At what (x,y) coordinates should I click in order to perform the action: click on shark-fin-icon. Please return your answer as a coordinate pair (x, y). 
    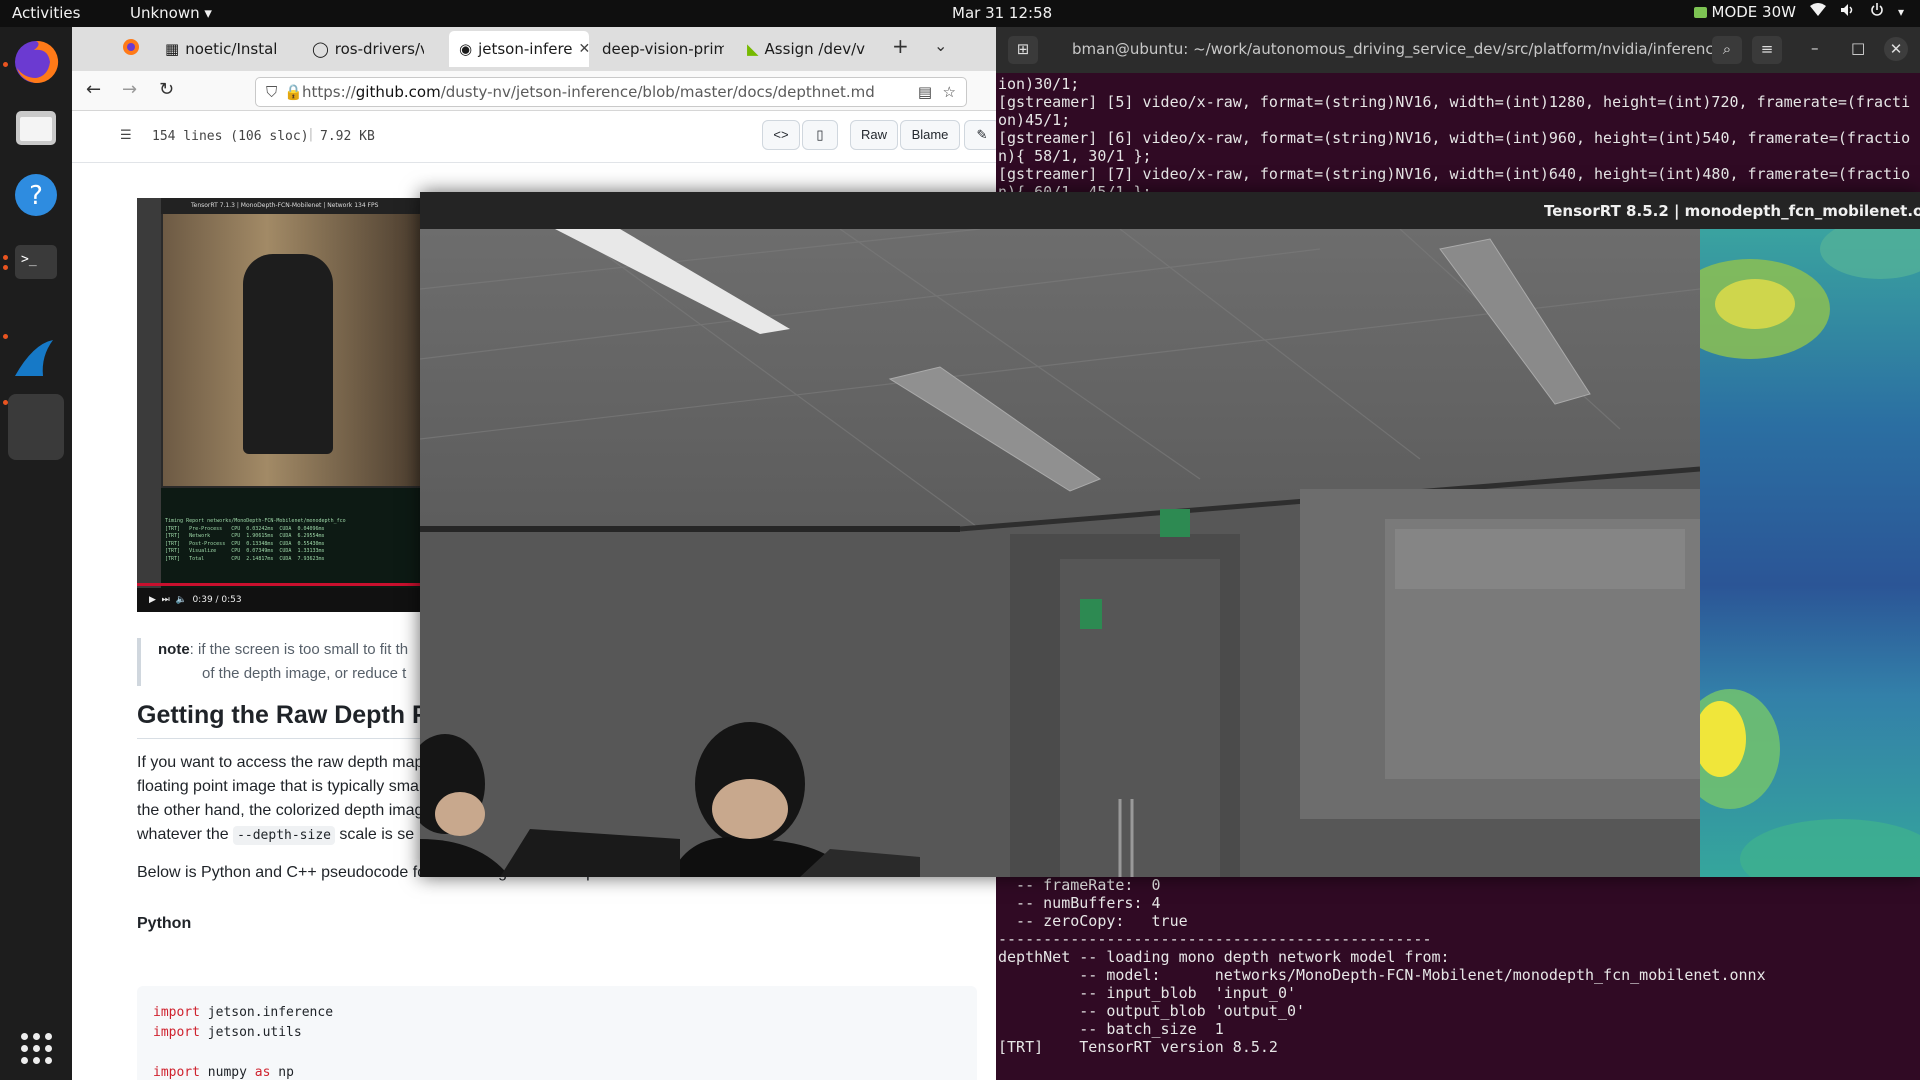
    Looking at the image, I should click on (36, 361).